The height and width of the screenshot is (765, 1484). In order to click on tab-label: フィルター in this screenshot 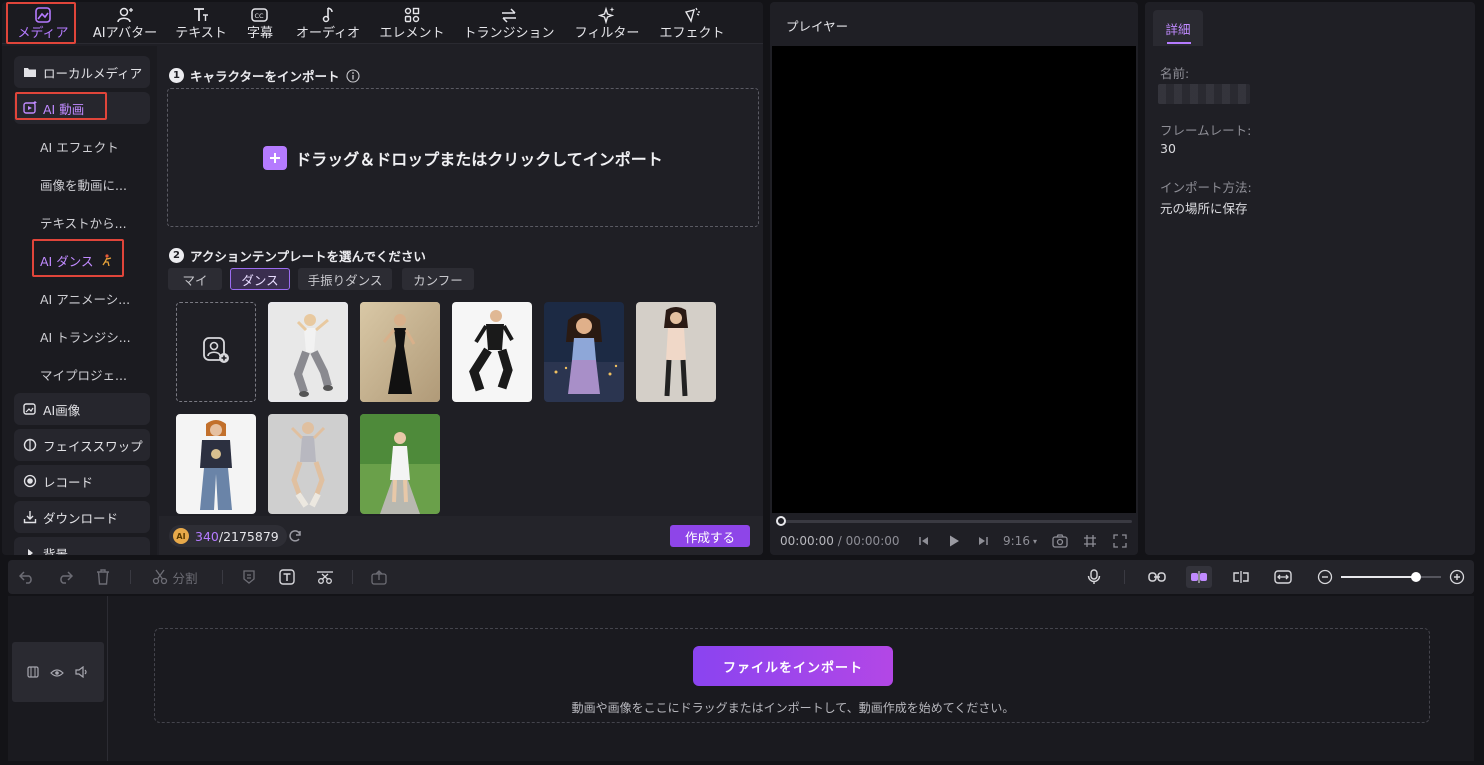, I will do `click(607, 33)`.